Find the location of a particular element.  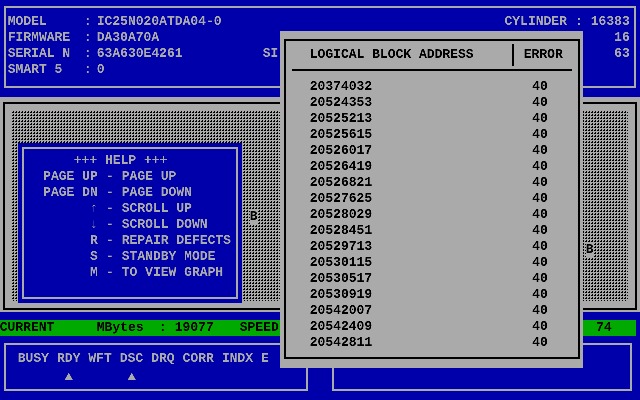

help-action: SCROLL UP is located at coordinates (157, 209).